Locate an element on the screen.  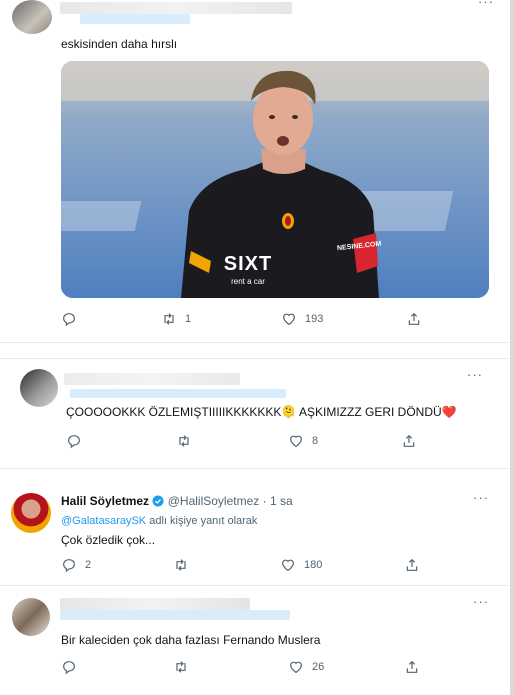
sponsor-logo: SIXT is located at coordinates (248, 264).